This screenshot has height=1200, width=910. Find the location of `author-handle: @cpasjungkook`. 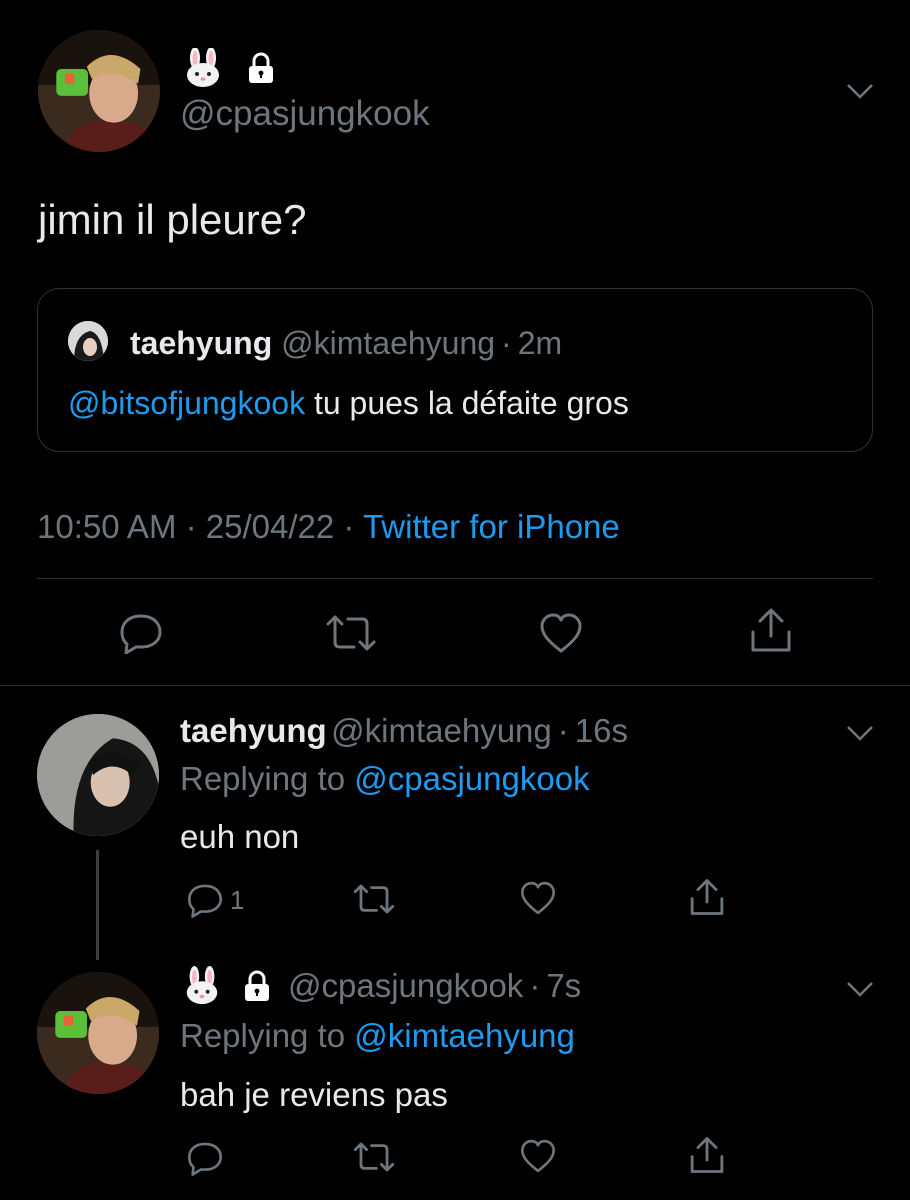

author-handle: @cpasjungkook is located at coordinates (305, 114).